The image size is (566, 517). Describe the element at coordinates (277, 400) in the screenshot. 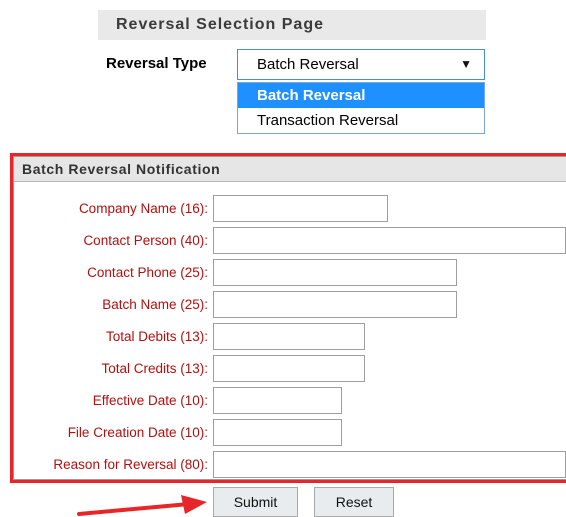

I see `effective-date-input` at that location.